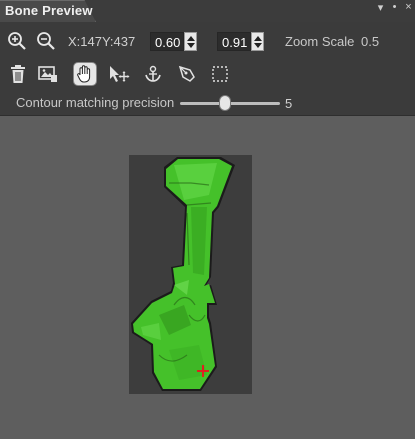 The width and height of the screenshot is (415, 439). I want to click on zoom-scale-value: 0.5, so click(370, 41).